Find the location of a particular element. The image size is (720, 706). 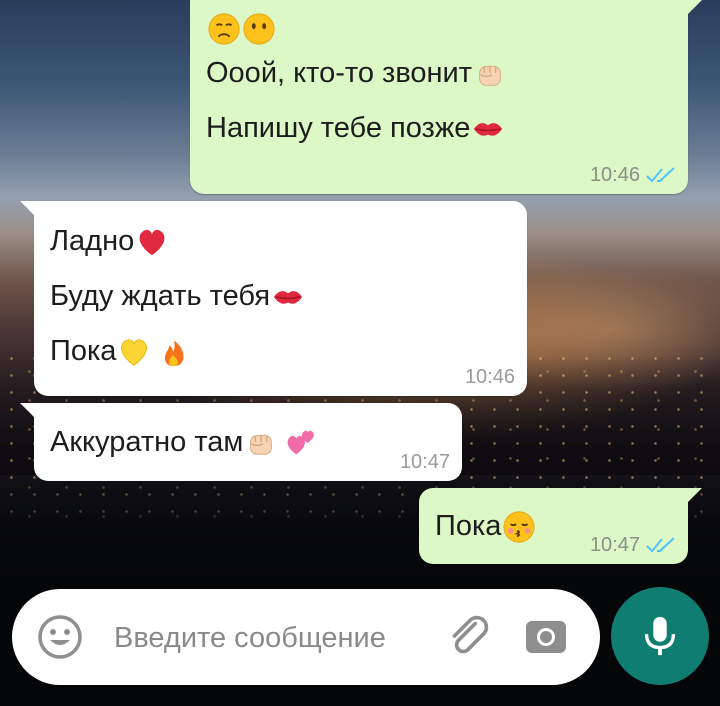

voice-message-button is located at coordinates (660, 636).